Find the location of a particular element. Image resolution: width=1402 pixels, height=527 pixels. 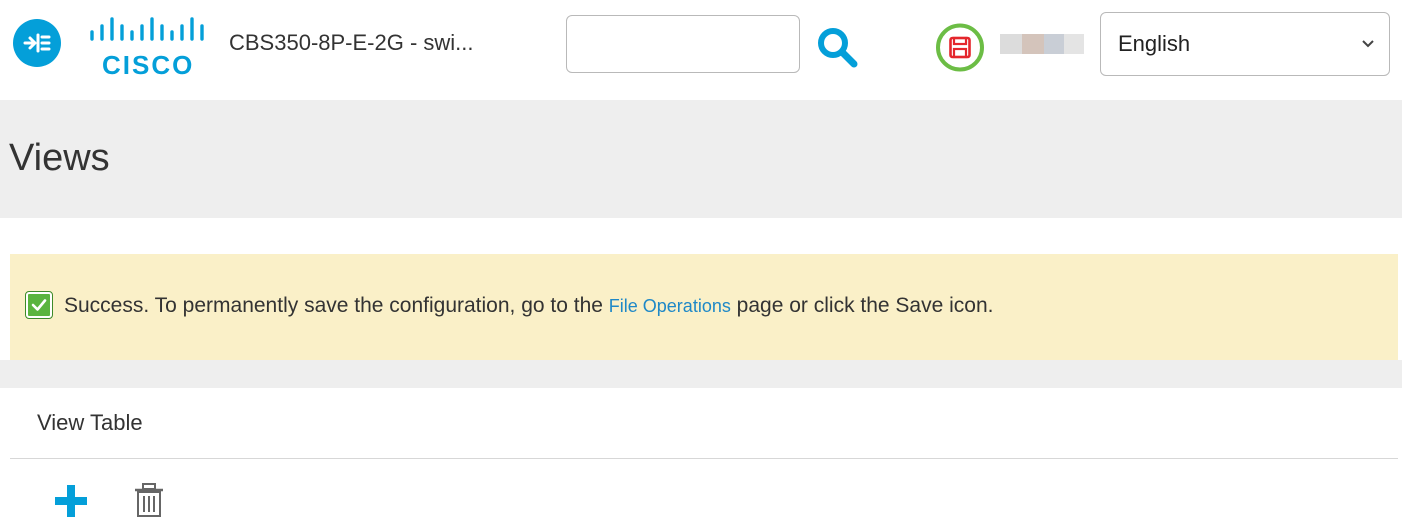

file-operations-link: File Operations is located at coordinates (670, 306).